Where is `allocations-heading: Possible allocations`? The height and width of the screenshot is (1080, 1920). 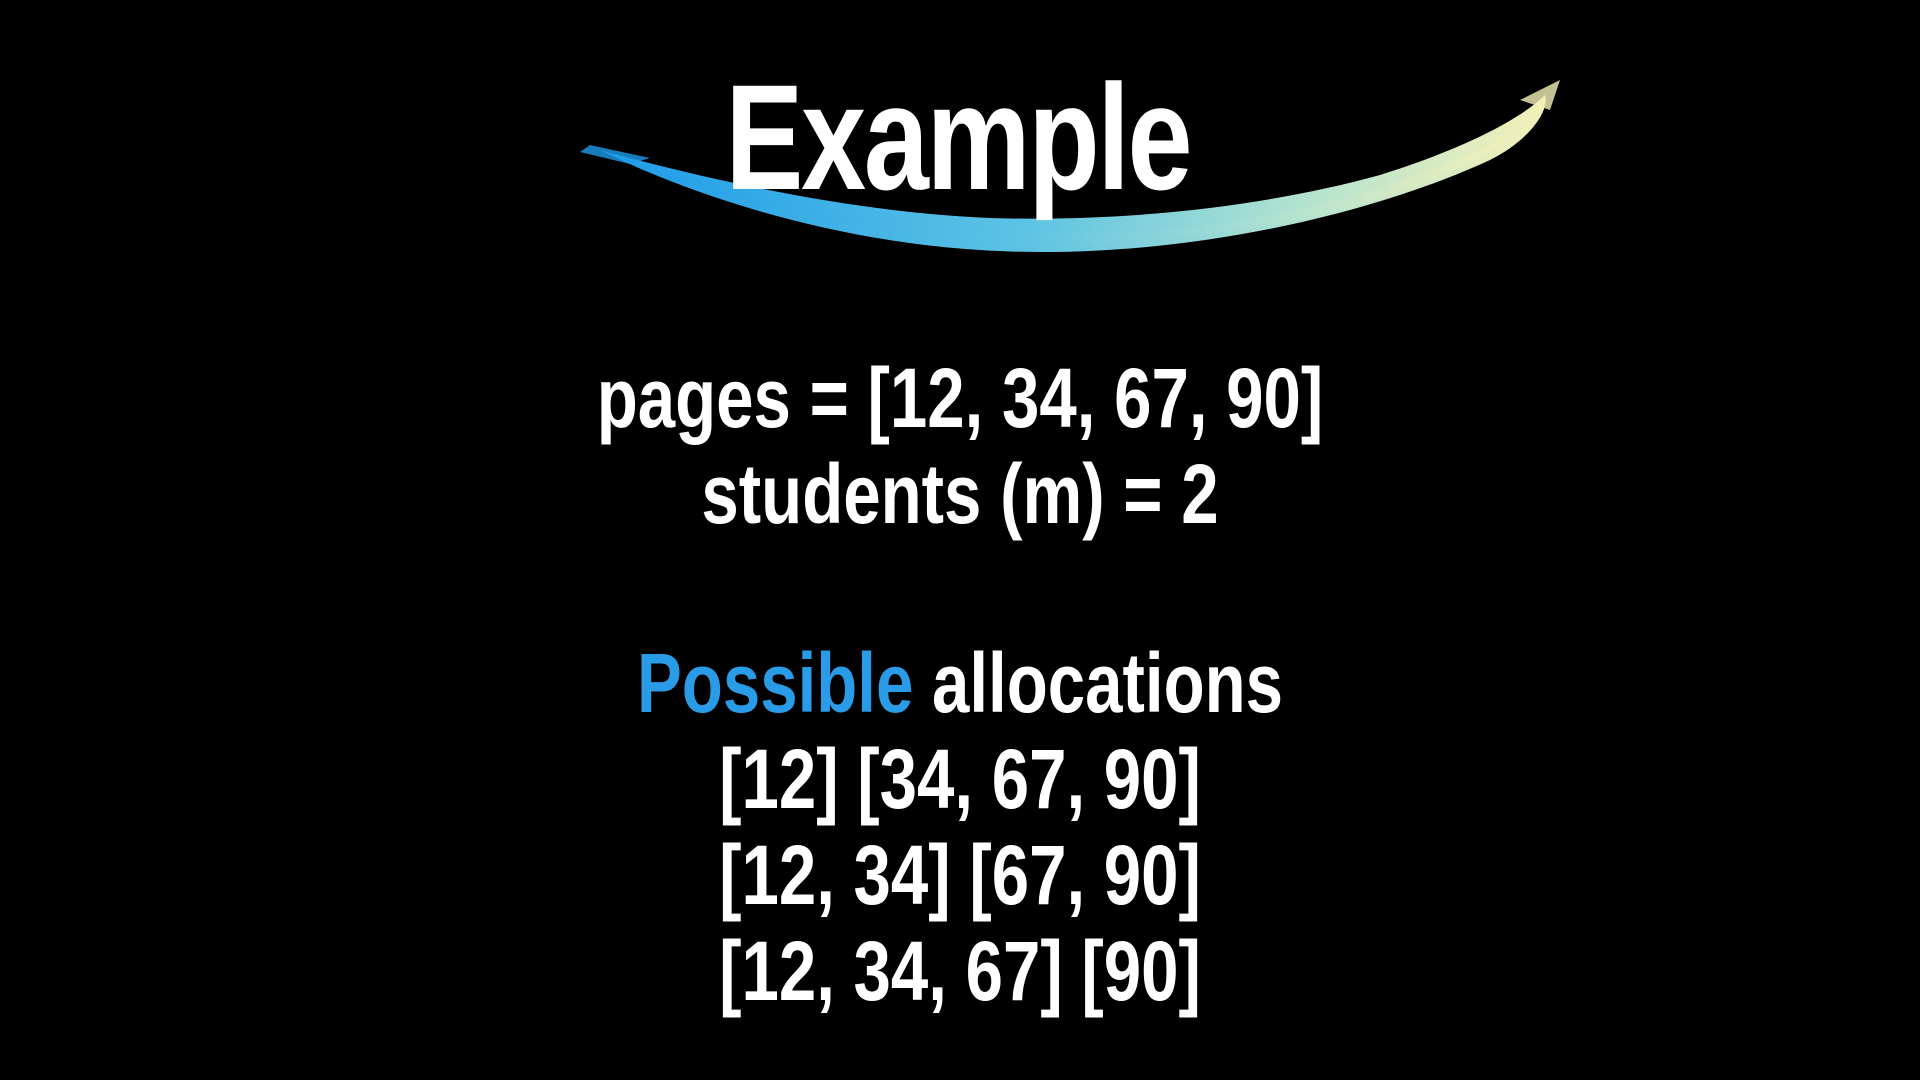
allocations-heading: Possible allocations is located at coordinates (960, 683).